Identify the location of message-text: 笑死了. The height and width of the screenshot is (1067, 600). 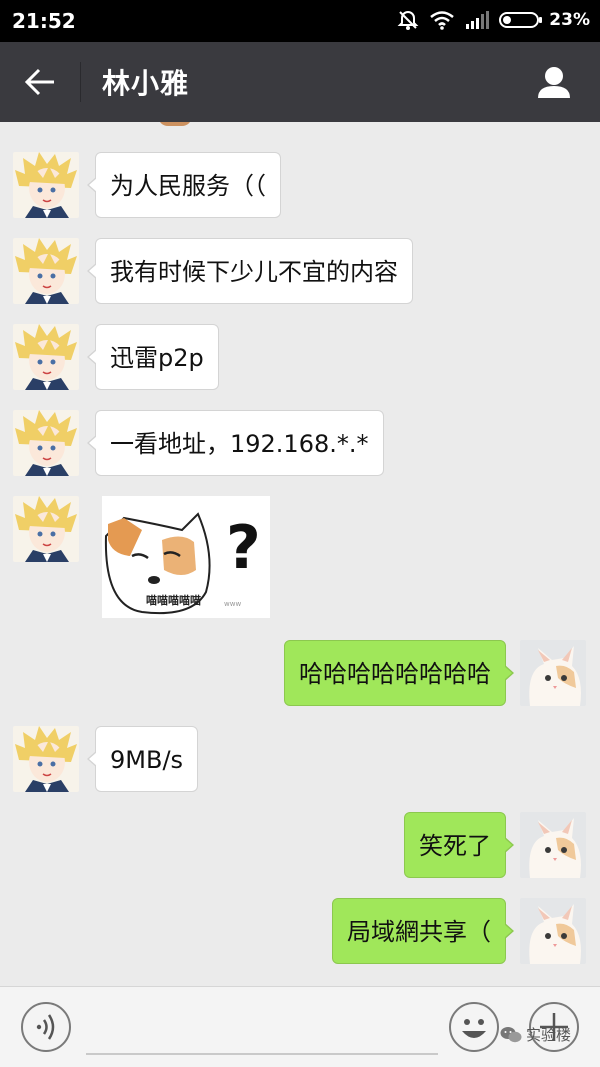
(455, 846).